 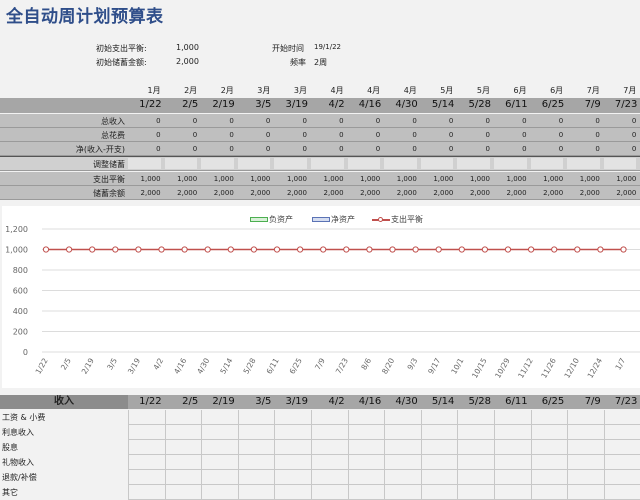 What do you see at coordinates (516, 401) in the screenshot?
I see `income-date-header: 6/11` at bounding box center [516, 401].